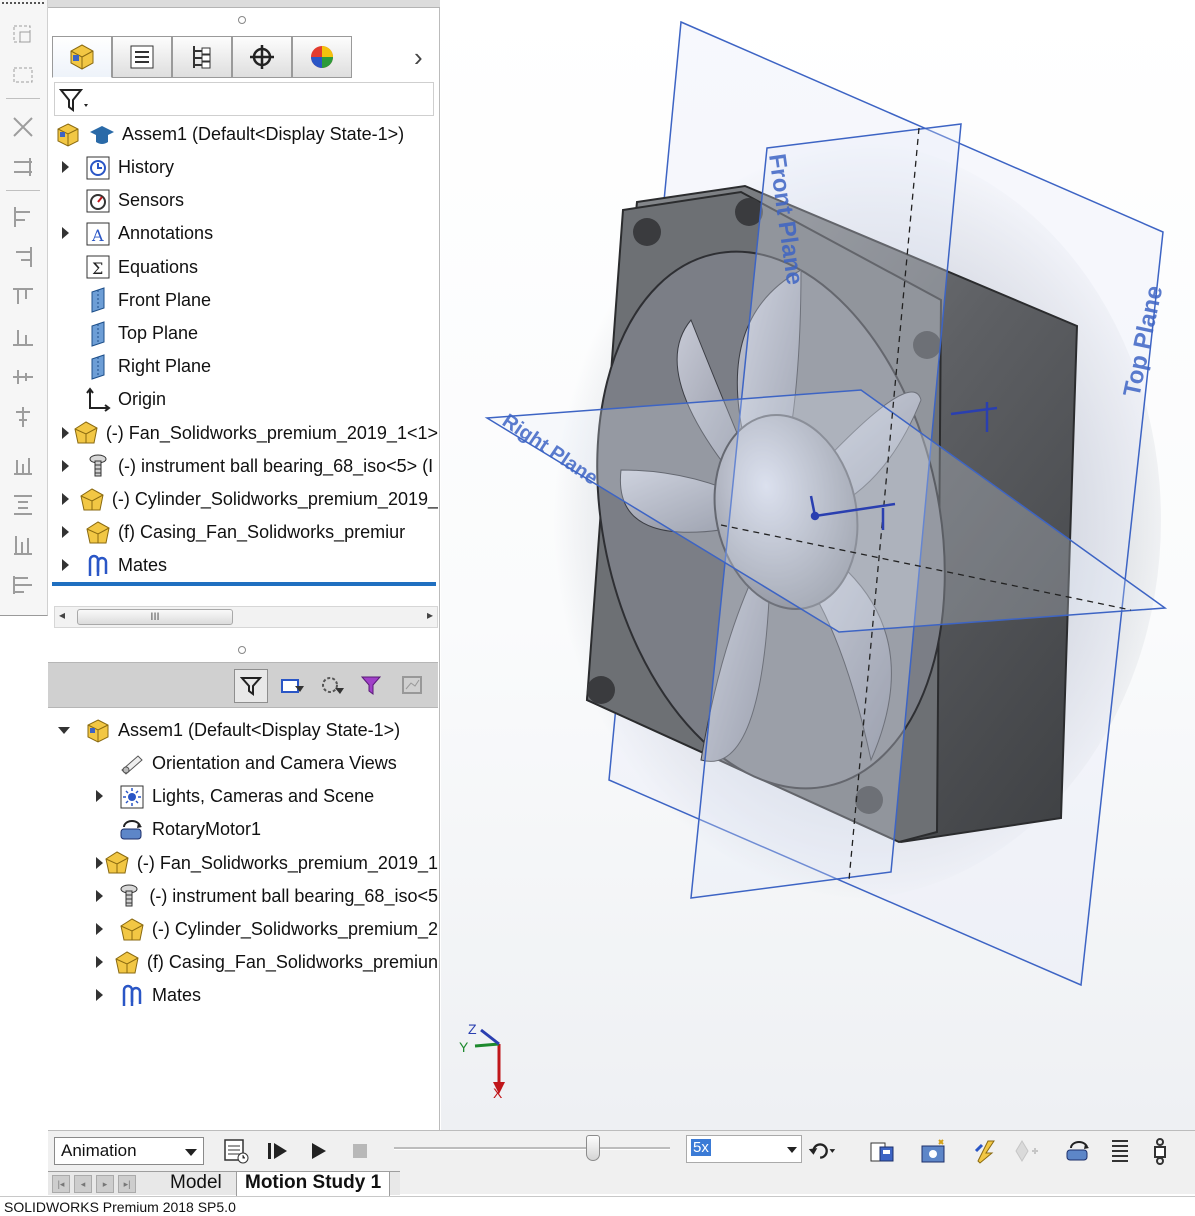 The height and width of the screenshot is (1216, 1195). Describe the element at coordinates (246, 929) in the screenshot. I see `motion-tree-item: (-) Cylinder_Solidworks_premium_2` at that location.